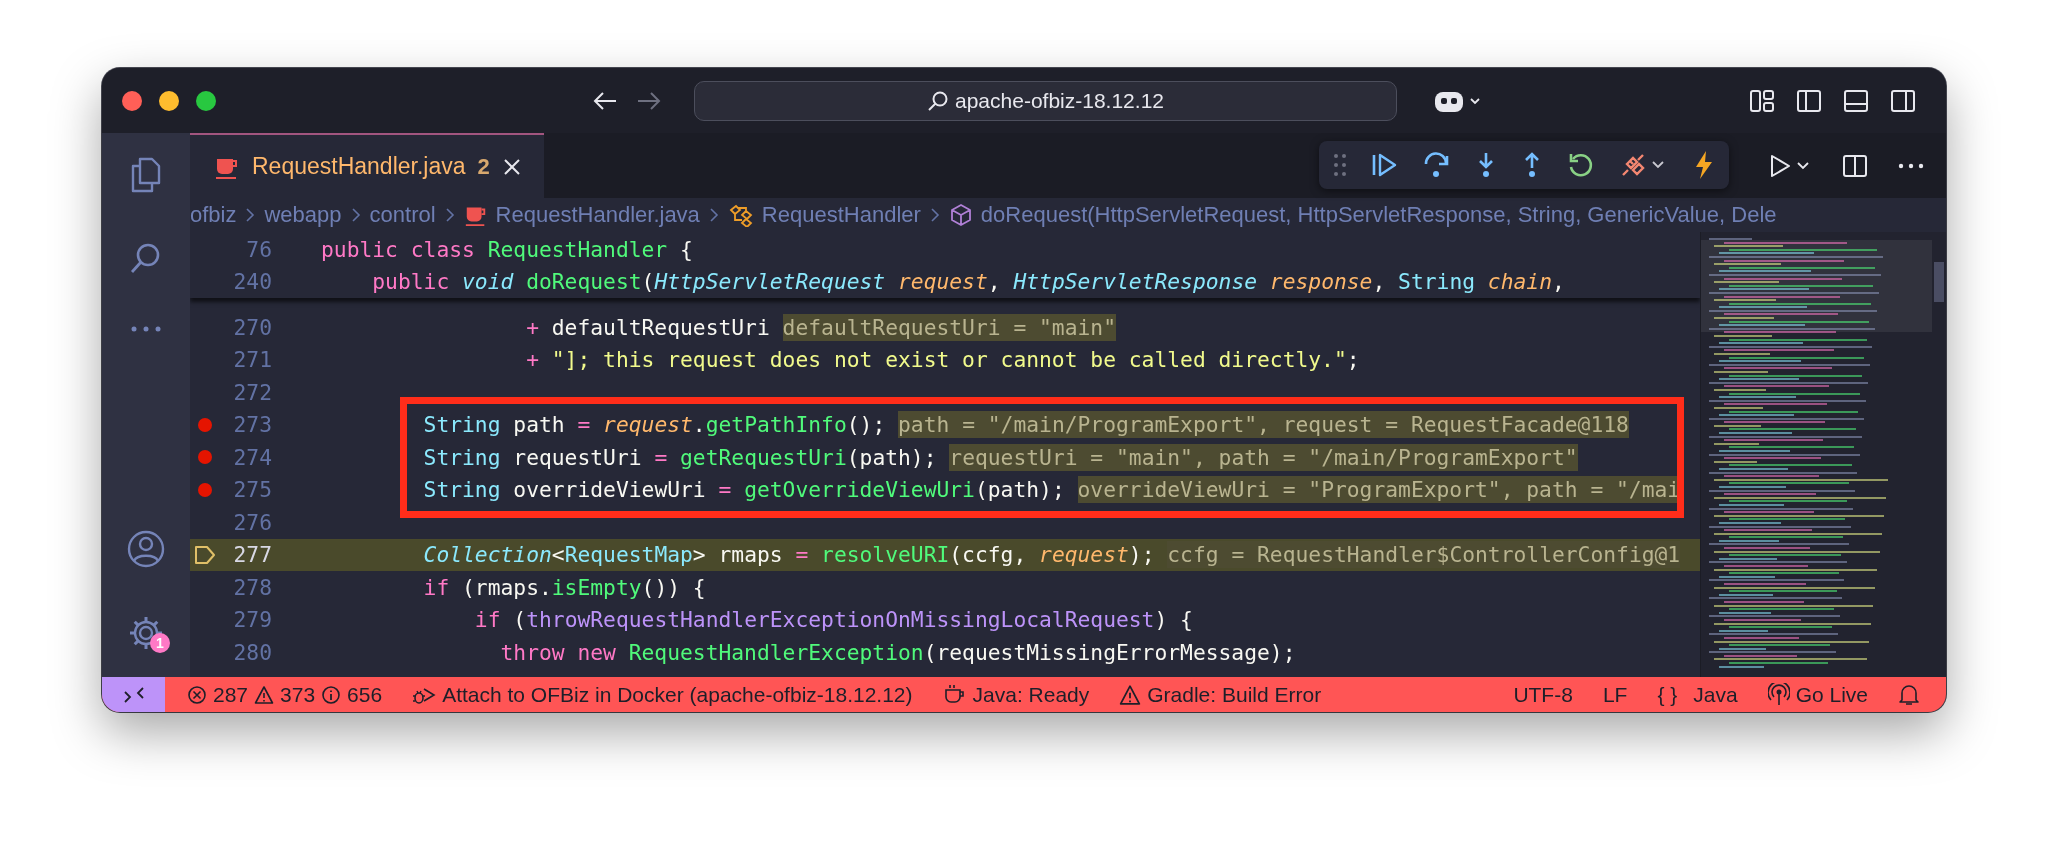 Image resolution: width=2048 pixels, height=846 pixels. I want to click on inline-value-hint: path = "/main/ProgramExport", request = RequestFacade@118, so click(1263, 425).